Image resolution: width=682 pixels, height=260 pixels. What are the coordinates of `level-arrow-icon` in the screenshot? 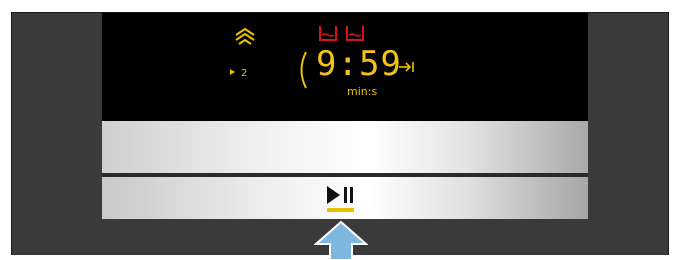 It's located at (232, 72).